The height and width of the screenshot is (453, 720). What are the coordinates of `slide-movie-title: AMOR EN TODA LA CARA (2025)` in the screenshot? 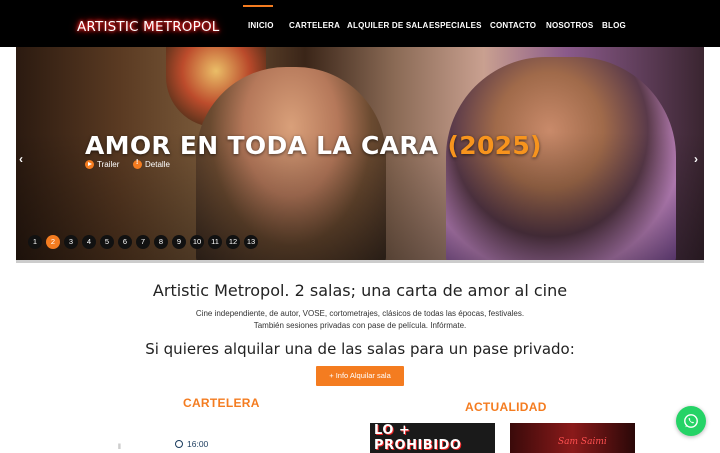 It's located at (313, 145).